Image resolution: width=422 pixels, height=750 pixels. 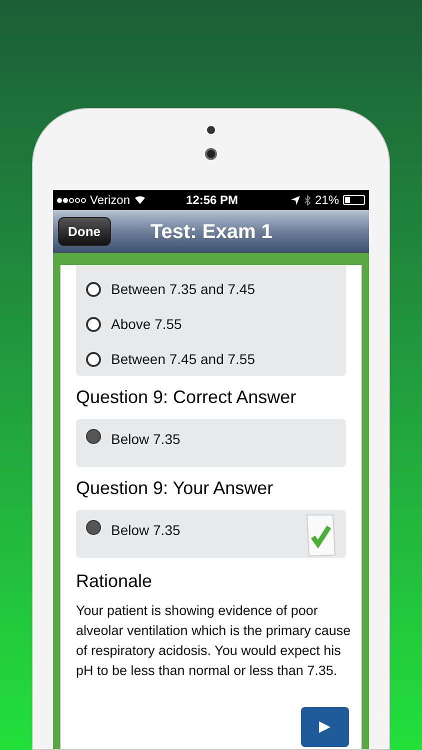 I want to click on rationale-text: Your patient is showing evidence of poor alveolar ventilation which is the primary cause of respiratory acidosis. You would expect his pH to be less than normal or less than 7.35., so click(x=214, y=641).